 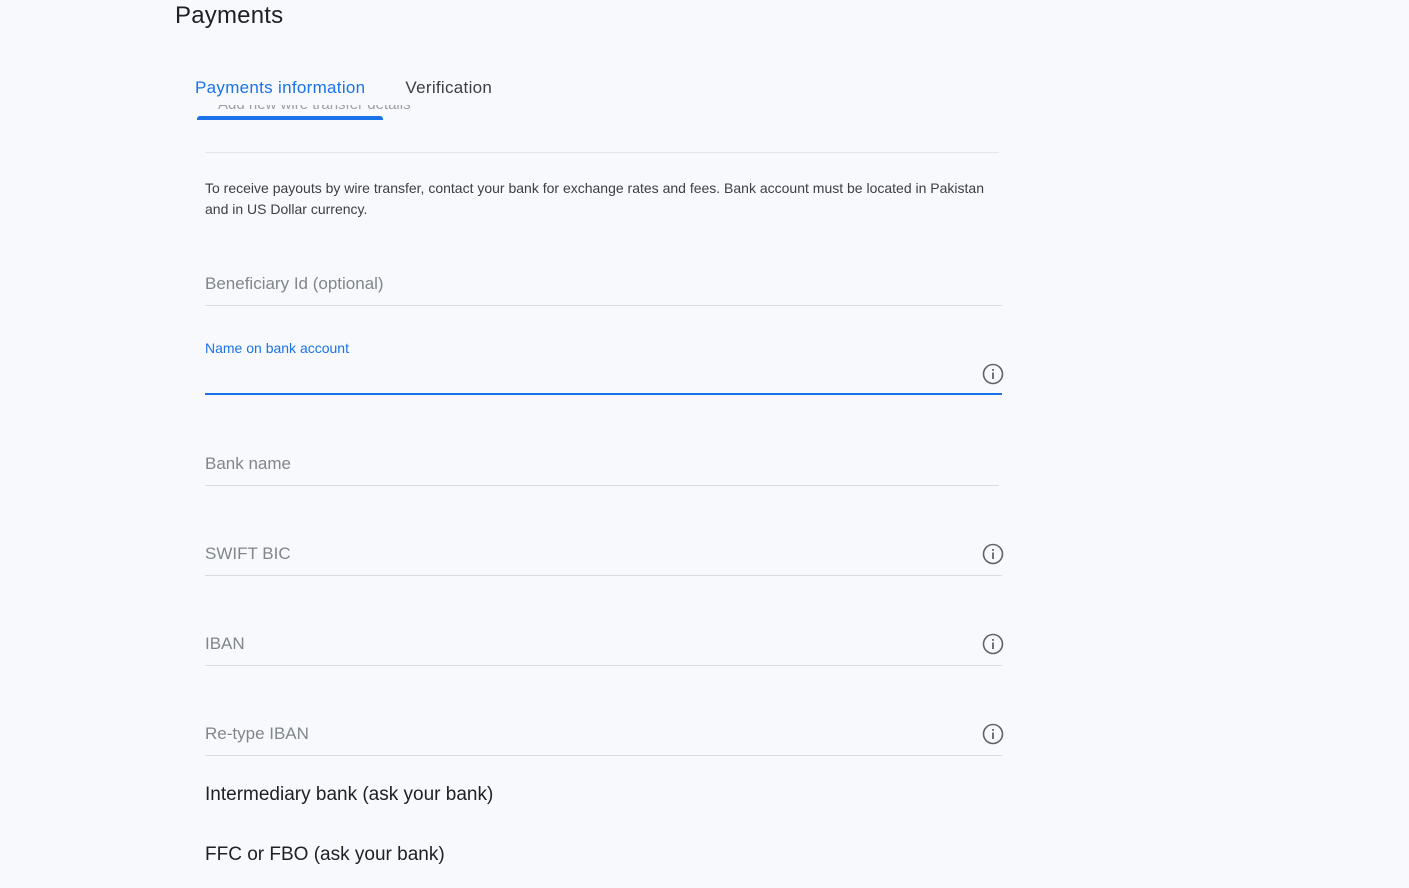 What do you see at coordinates (225, 643) in the screenshot?
I see `iban-placeholder: IBAN` at bounding box center [225, 643].